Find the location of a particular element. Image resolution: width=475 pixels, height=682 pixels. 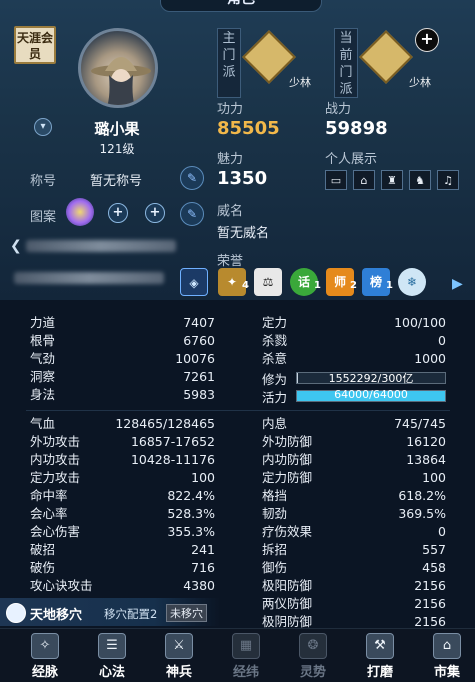

yin-yang-icon is located at coordinates (16, 613).